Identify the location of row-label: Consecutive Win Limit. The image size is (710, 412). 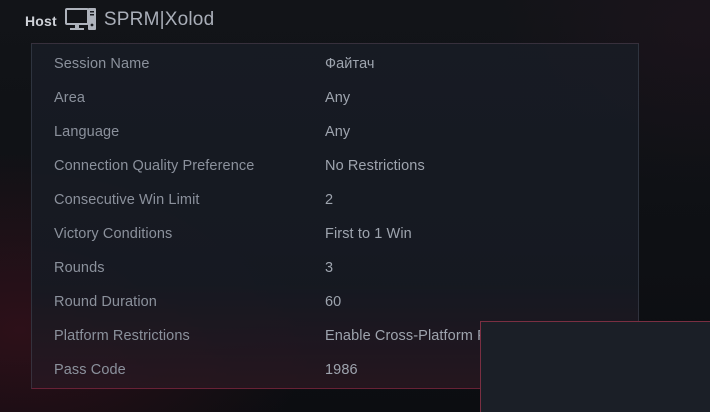
(127, 200).